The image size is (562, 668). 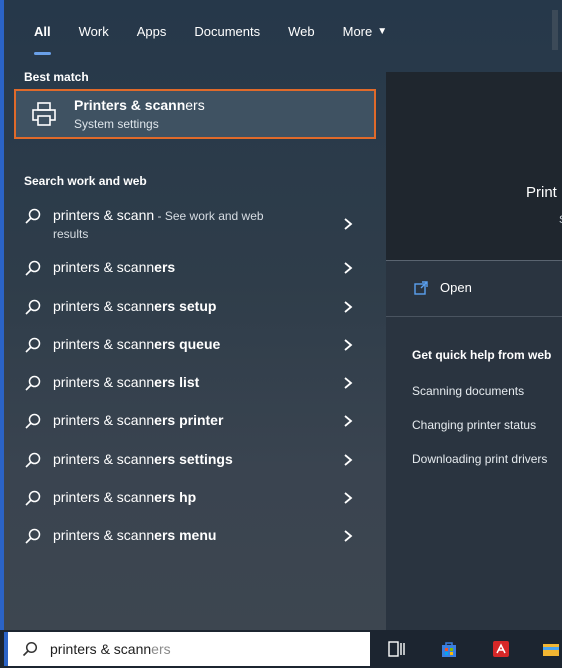 What do you see at coordinates (421, 287) in the screenshot?
I see `open-icon` at bounding box center [421, 287].